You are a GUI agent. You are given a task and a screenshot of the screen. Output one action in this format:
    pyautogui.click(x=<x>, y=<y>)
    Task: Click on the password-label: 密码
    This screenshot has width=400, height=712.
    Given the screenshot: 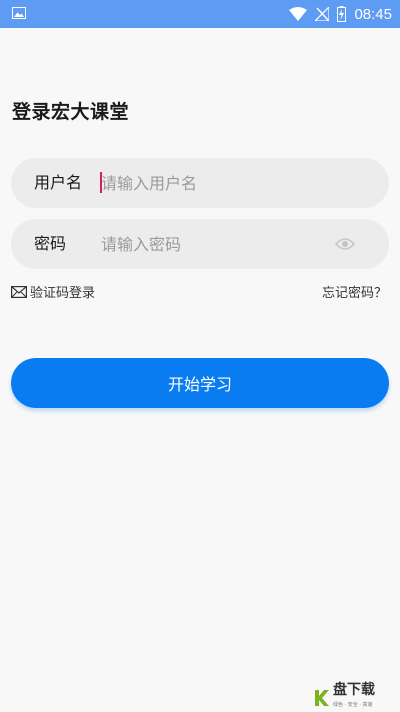 What is the action you would take?
    pyautogui.click(x=50, y=243)
    